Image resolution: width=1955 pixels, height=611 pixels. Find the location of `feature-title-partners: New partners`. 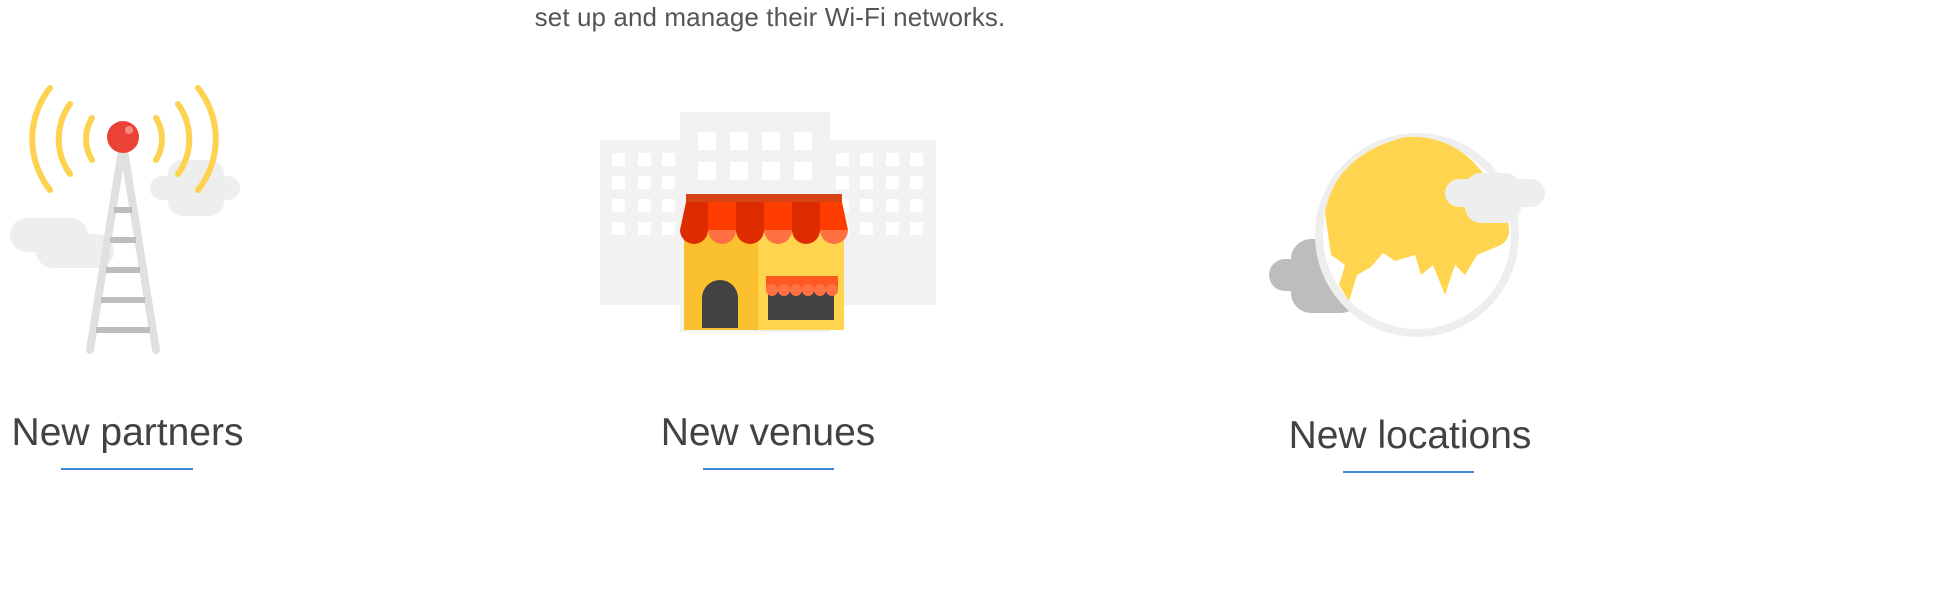

feature-title-partners: New partners is located at coordinates (127, 432).